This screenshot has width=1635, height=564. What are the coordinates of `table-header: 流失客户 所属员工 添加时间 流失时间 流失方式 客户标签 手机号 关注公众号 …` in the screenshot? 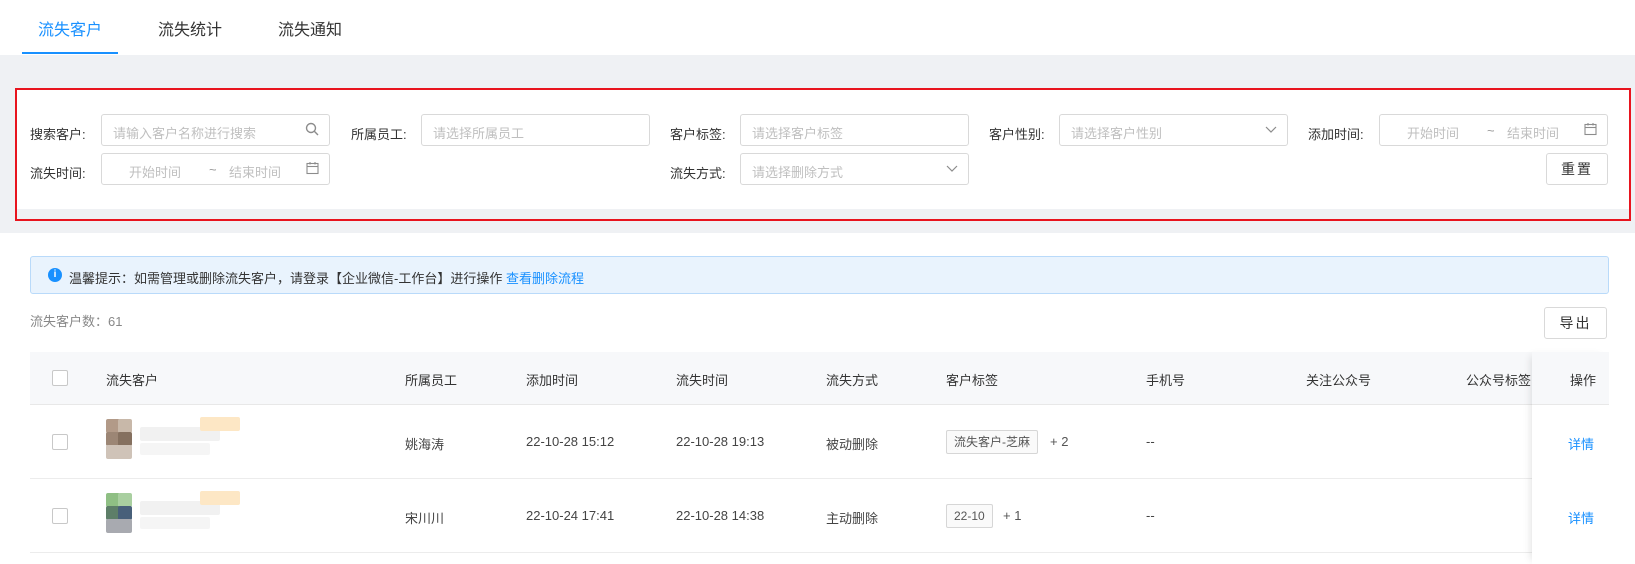 It's located at (819, 378).